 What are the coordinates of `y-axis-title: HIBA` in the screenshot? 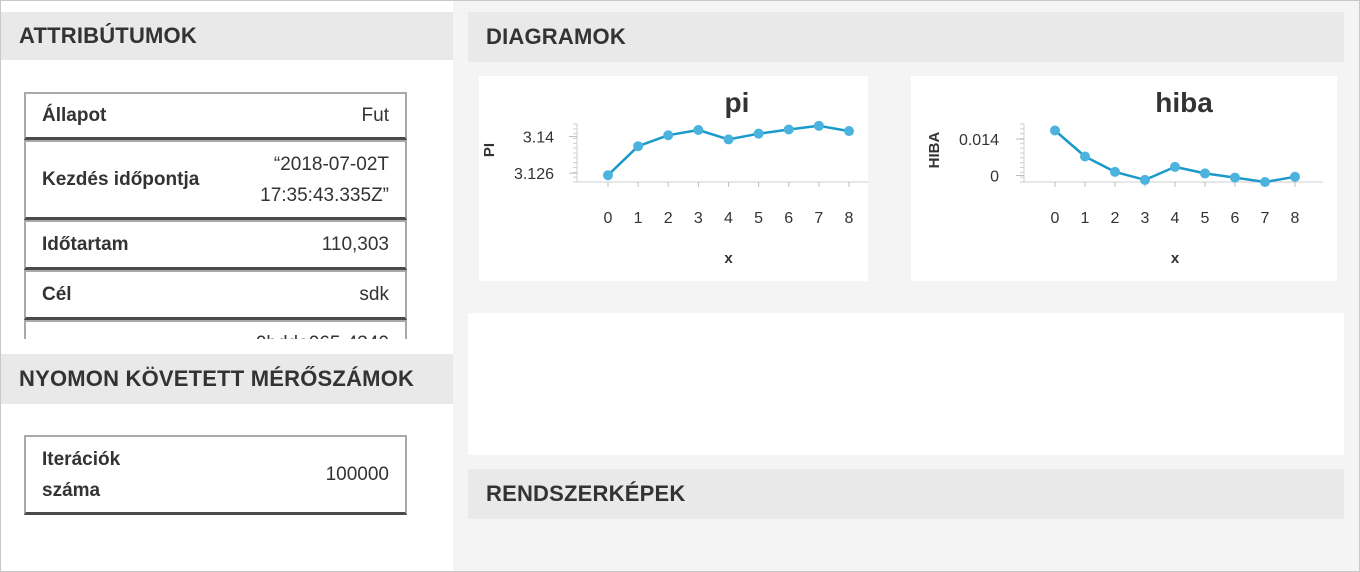 It's located at (934, 150).